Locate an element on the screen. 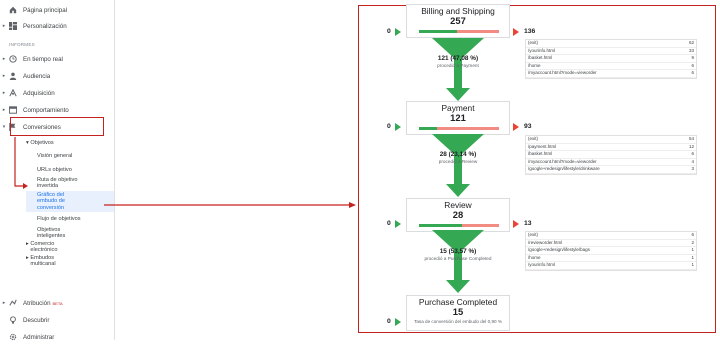  step-count: 15 is located at coordinates (458, 311).